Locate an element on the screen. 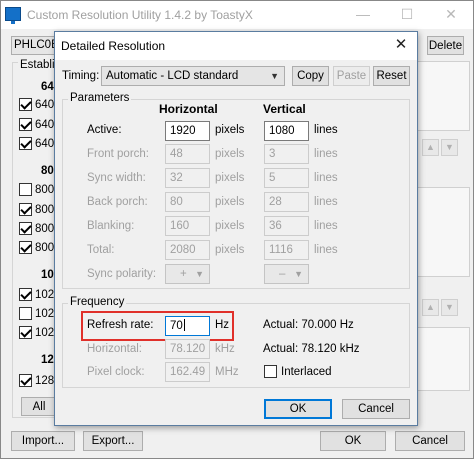 This screenshot has width=474, height=459. horizontal-sync-polarity-select: + ▼ is located at coordinates (187, 274).